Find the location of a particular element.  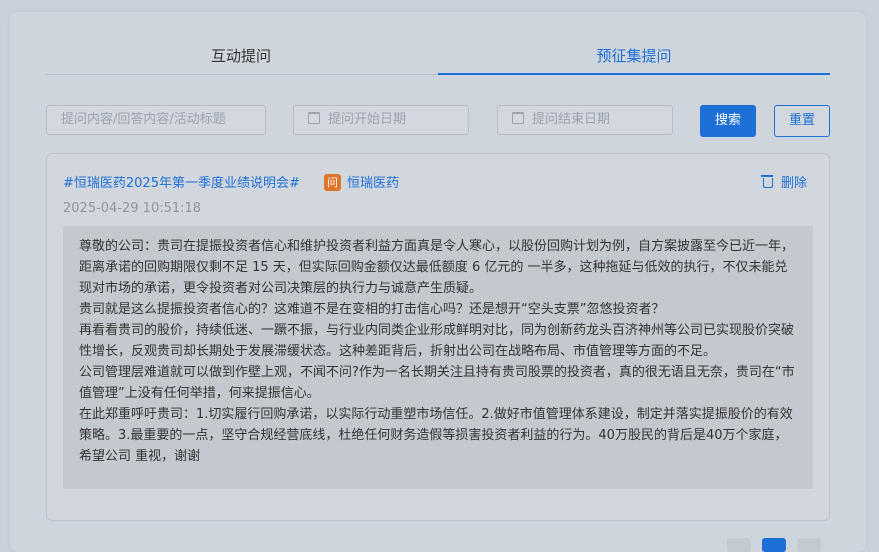

tab-bar: 互动提问 预征集提问 is located at coordinates (437, 56).